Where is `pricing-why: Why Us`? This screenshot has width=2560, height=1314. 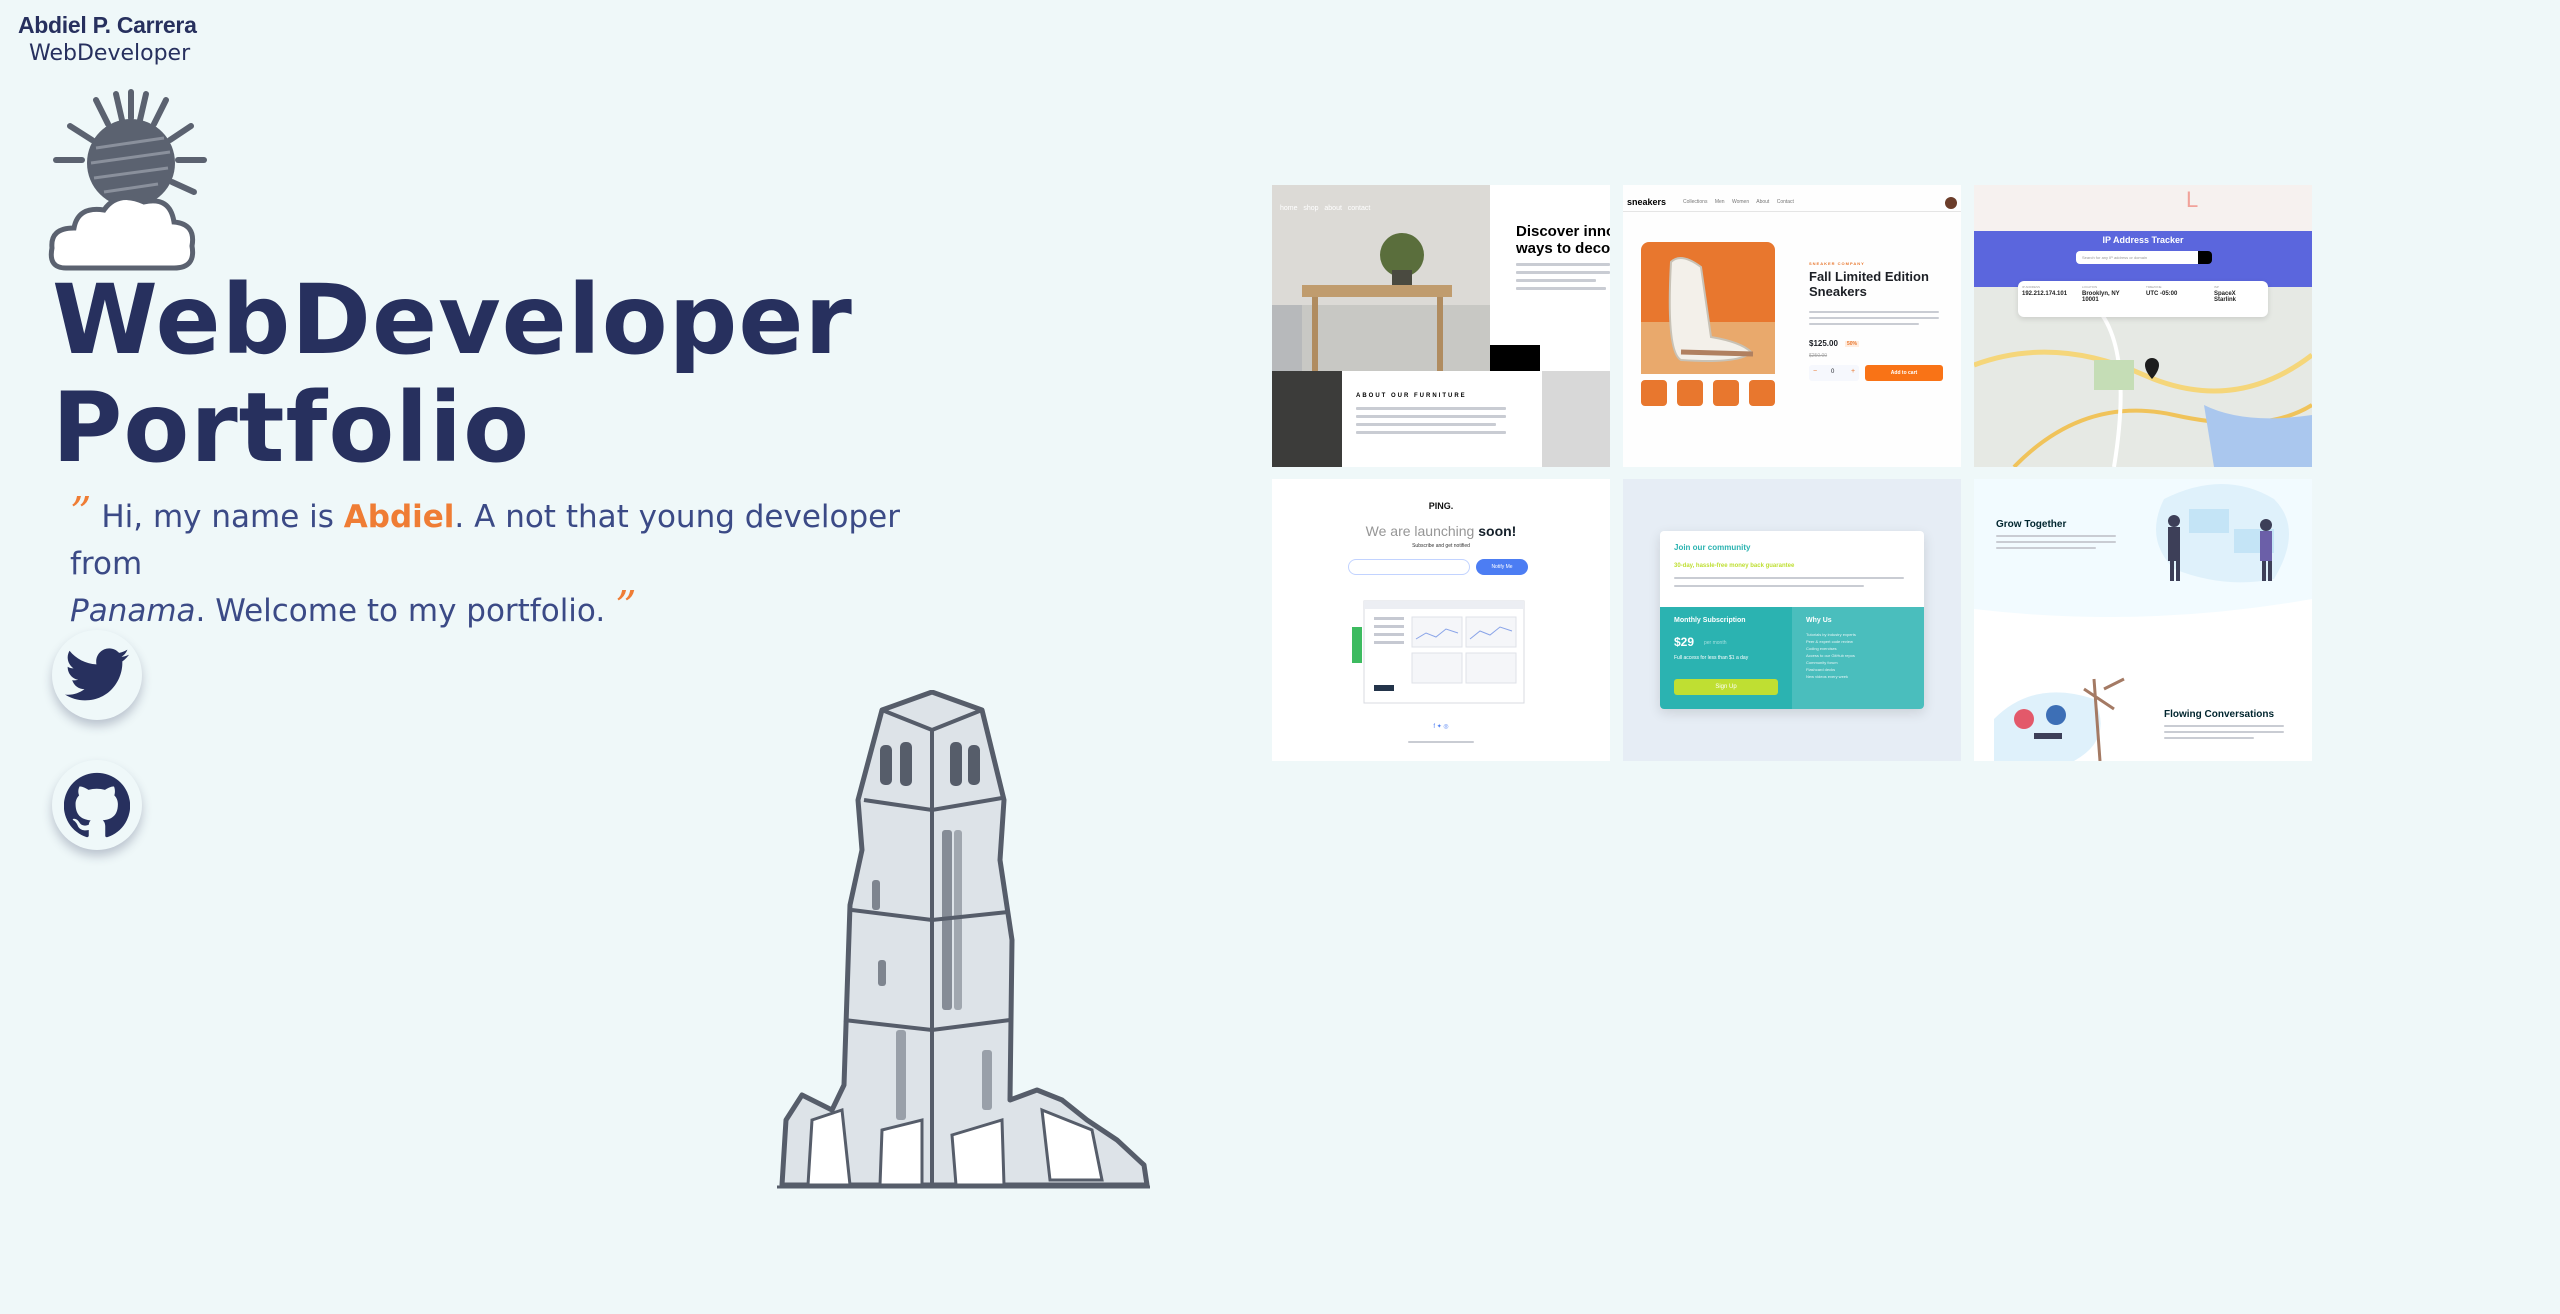 pricing-why: Why Us is located at coordinates (1819, 620).